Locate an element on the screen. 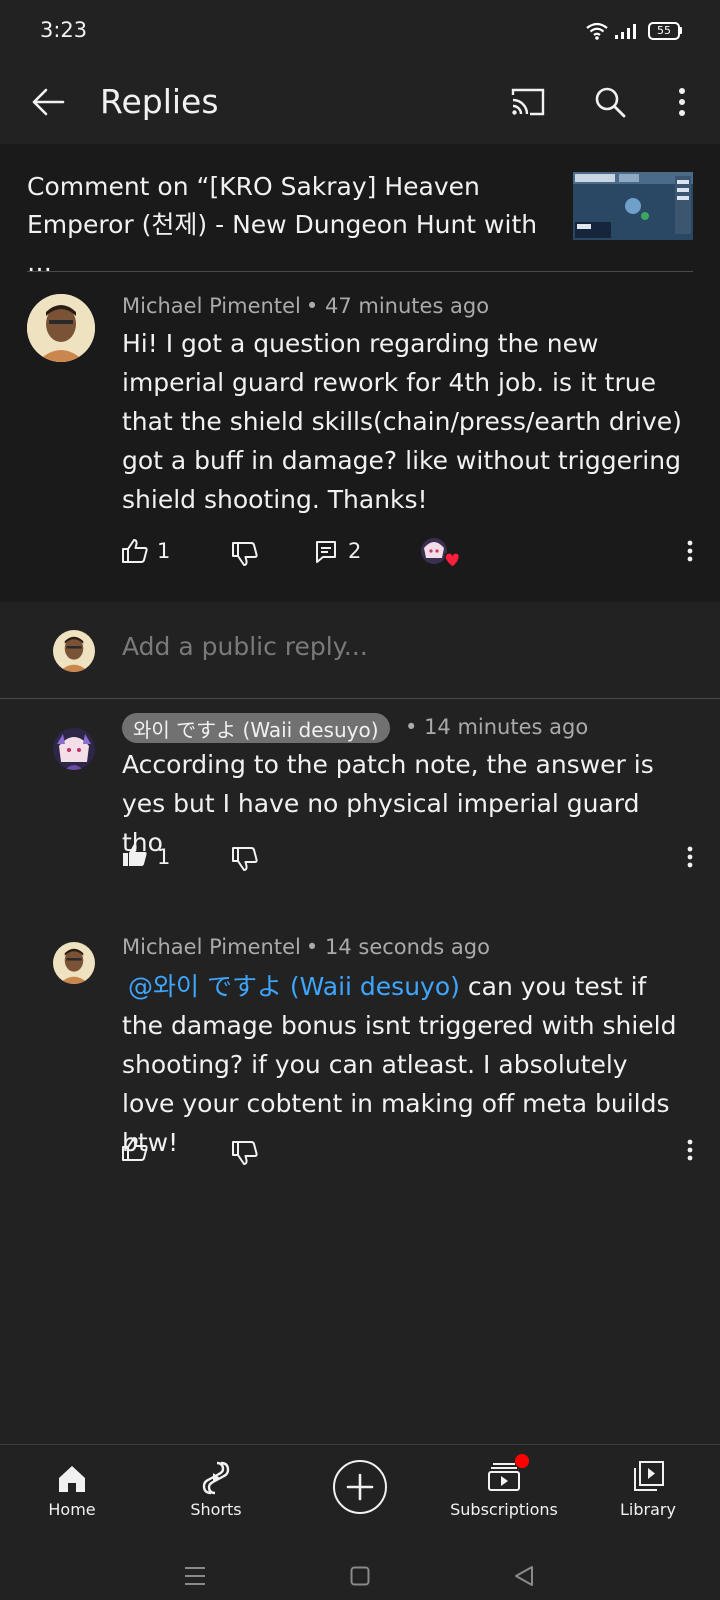  home-icon is located at coordinates (72, 1479).